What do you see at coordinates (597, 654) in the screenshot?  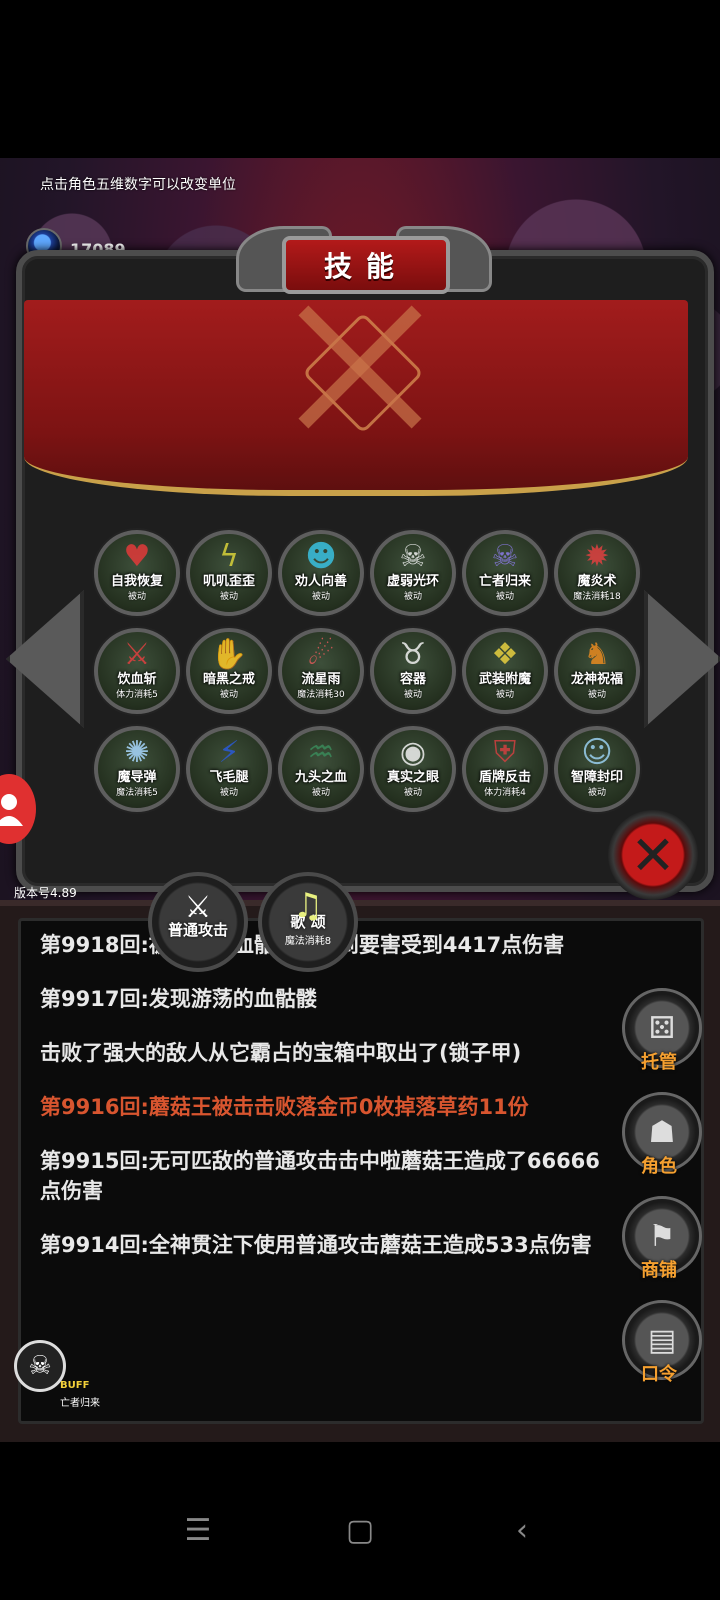 I see `dragon-icon: ♞` at bounding box center [597, 654].